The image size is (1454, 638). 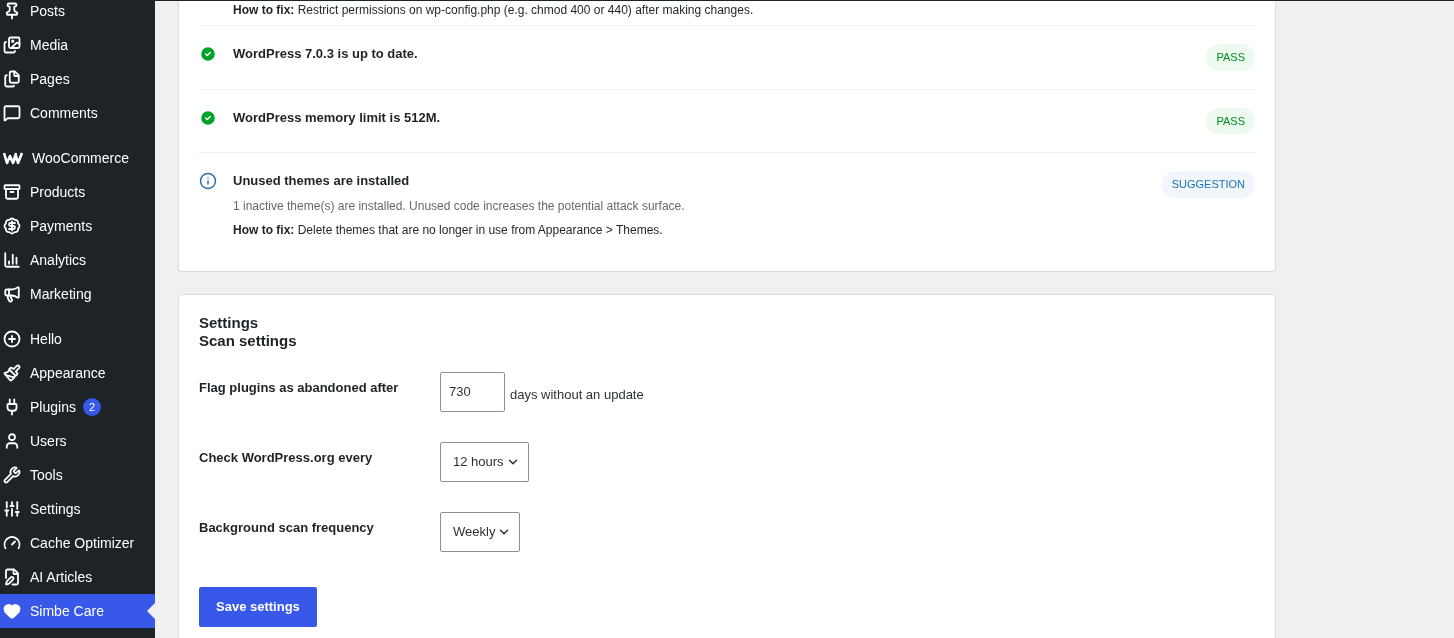 I want to click on sidebar-item: Appearance, so click(x=77, y=373).